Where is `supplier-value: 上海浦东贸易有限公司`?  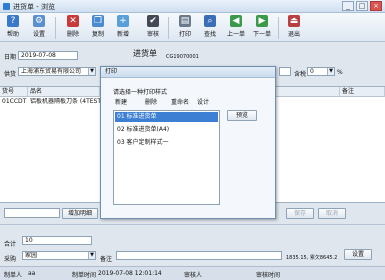 supplier-value: 上海浦东贸易有限公司 is located at coordinates (51, 71).